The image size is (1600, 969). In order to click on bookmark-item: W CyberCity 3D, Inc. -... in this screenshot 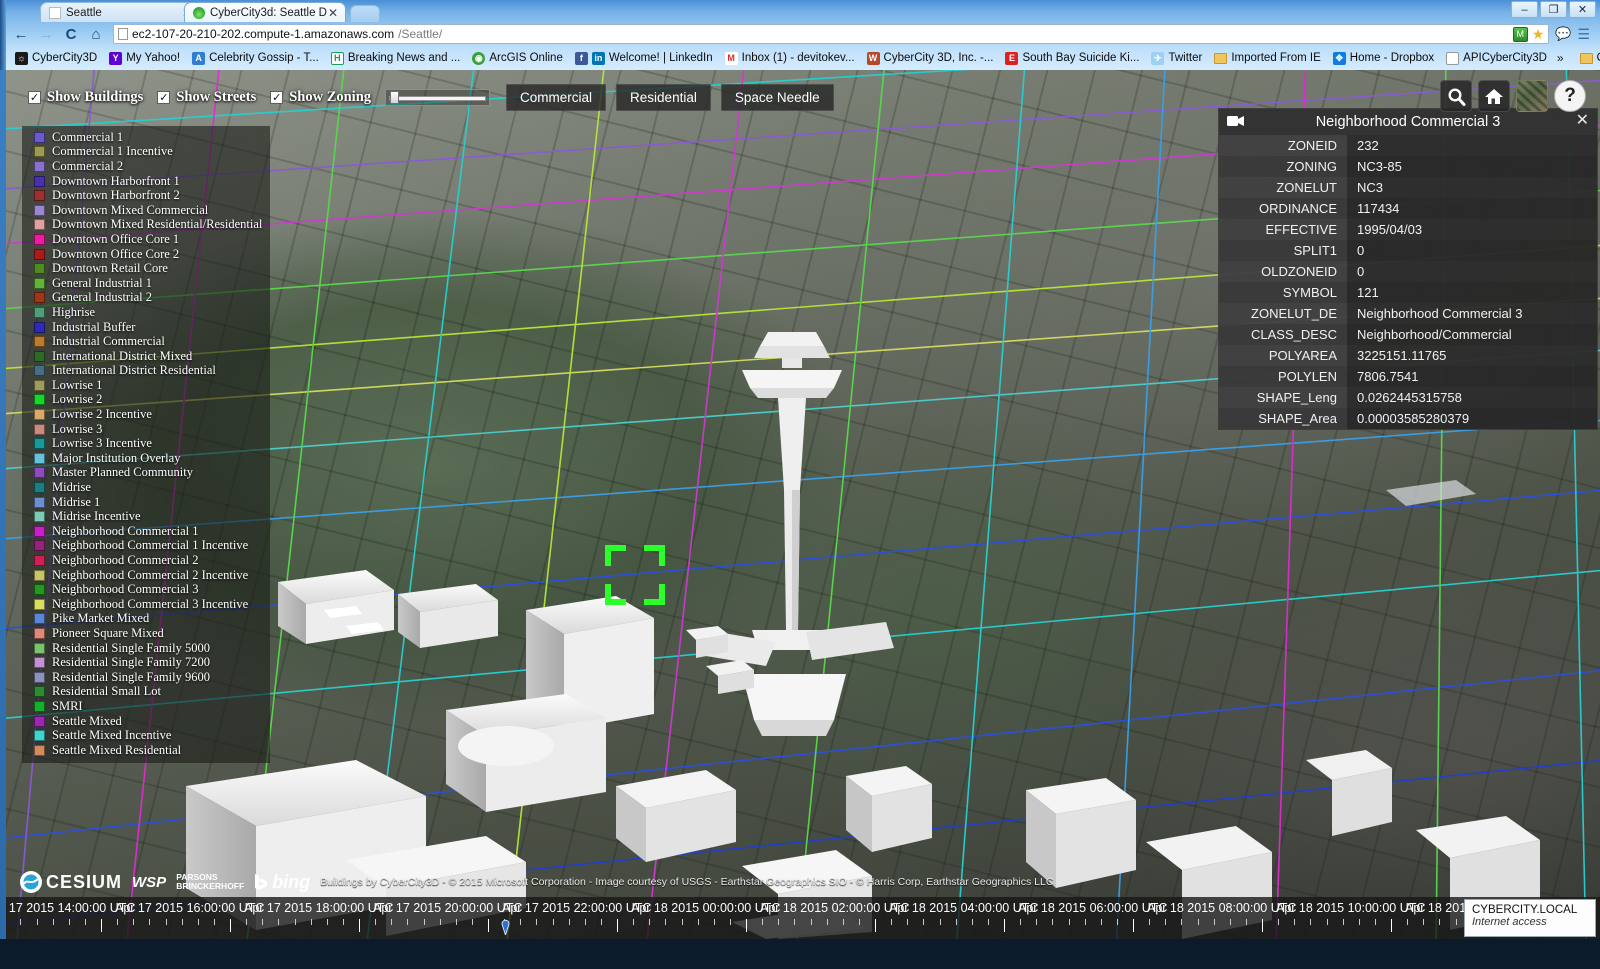, I will do `click(930, 58)`.